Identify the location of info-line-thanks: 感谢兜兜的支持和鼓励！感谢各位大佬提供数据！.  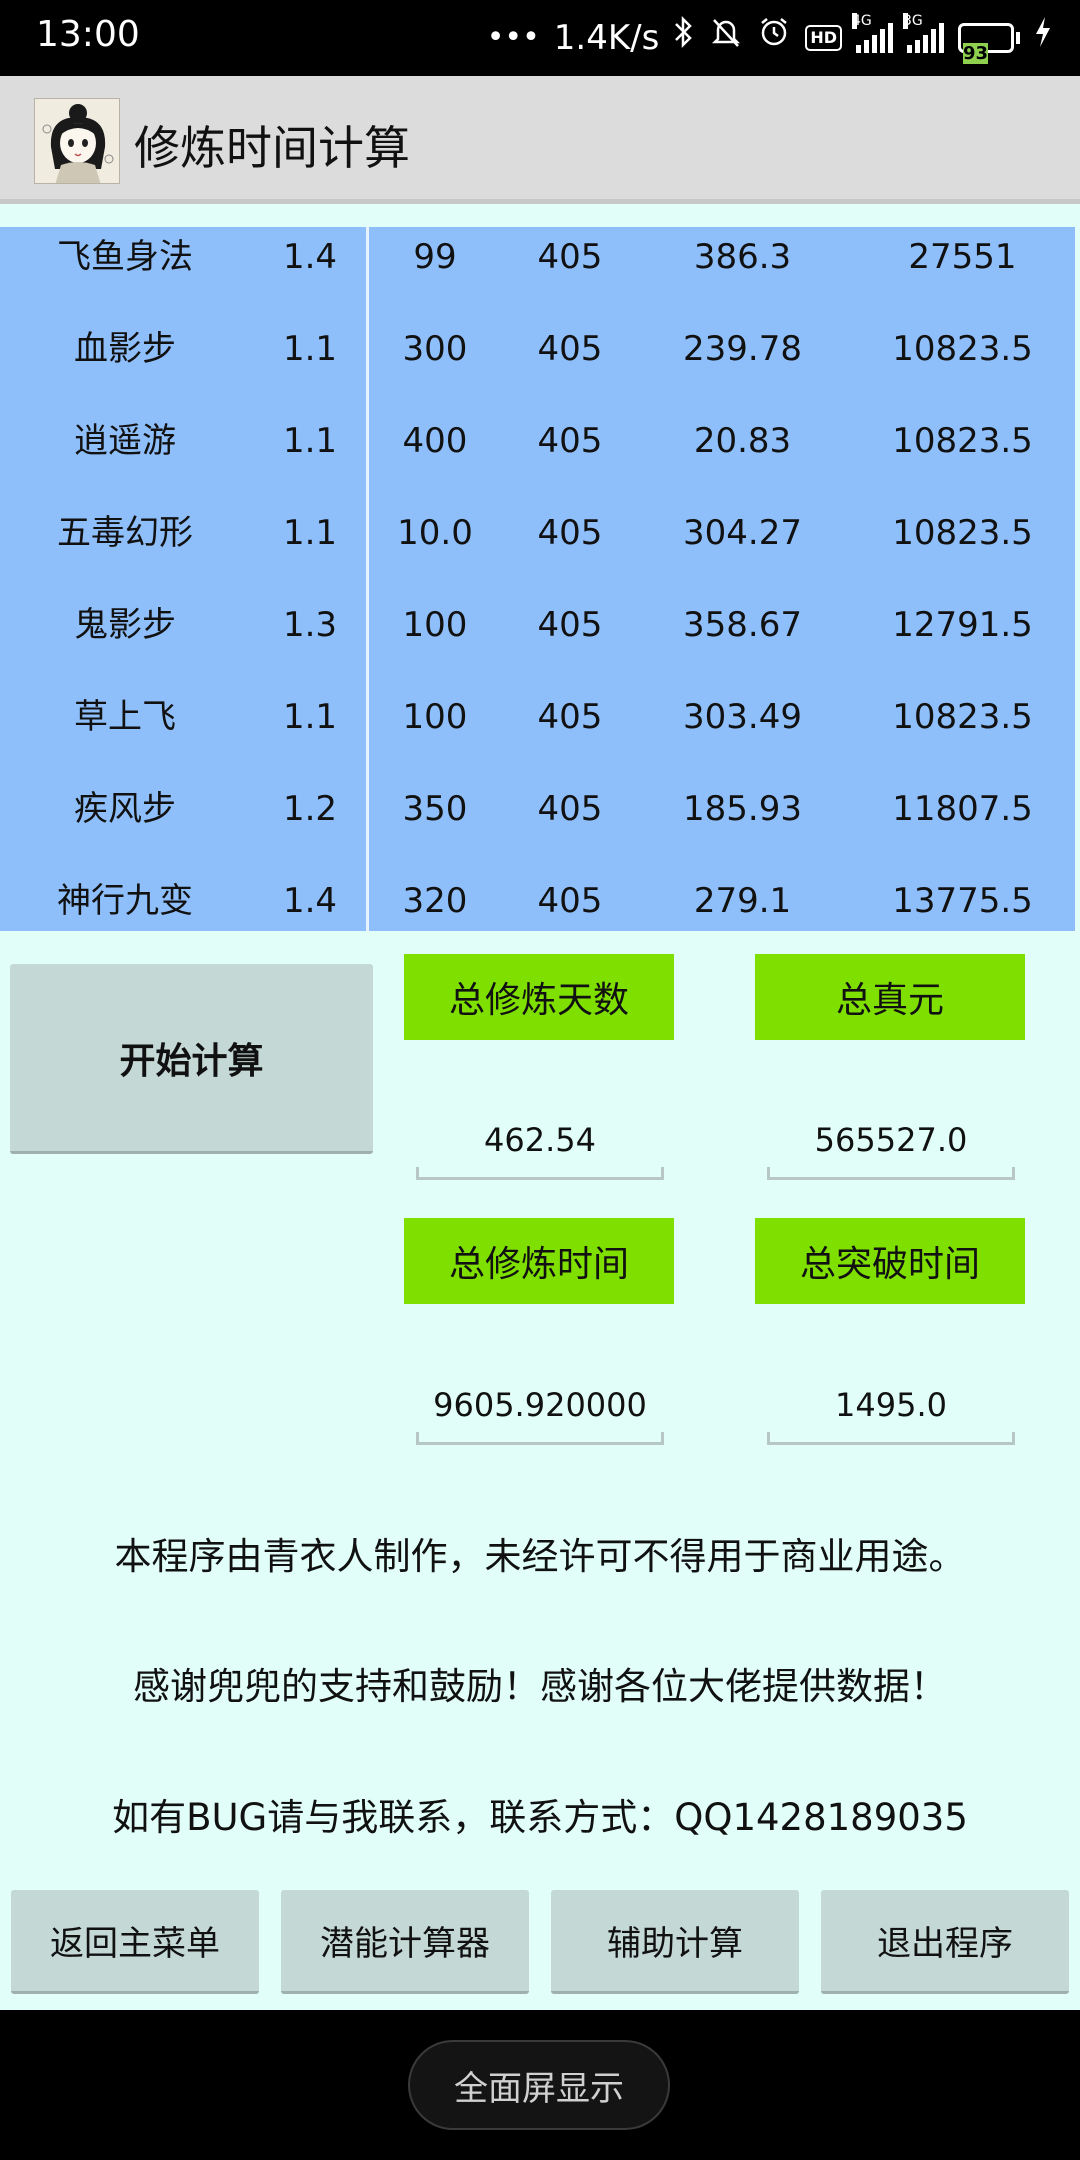
(540, 1686).